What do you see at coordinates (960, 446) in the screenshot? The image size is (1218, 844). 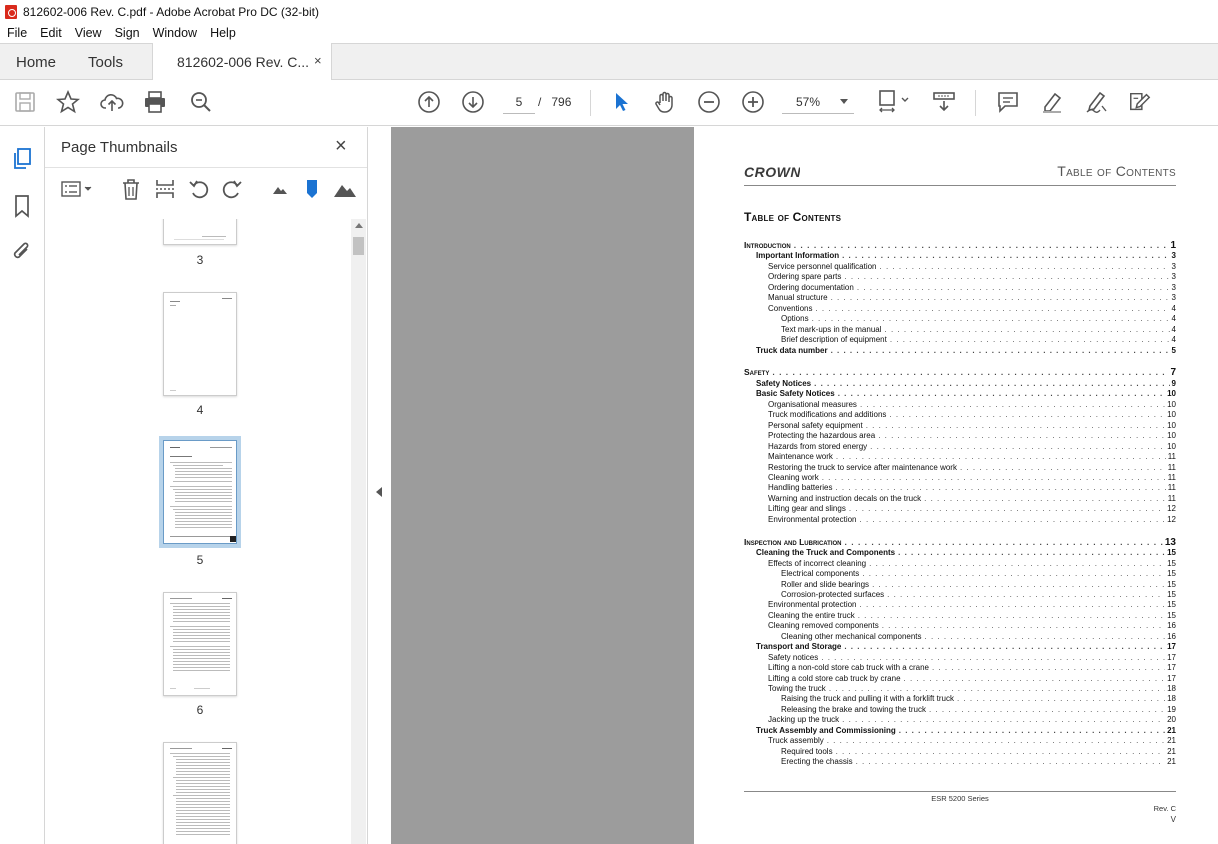 I see `toc-entry: Hazards from stored energy 10` at bounding box center [960, 446].